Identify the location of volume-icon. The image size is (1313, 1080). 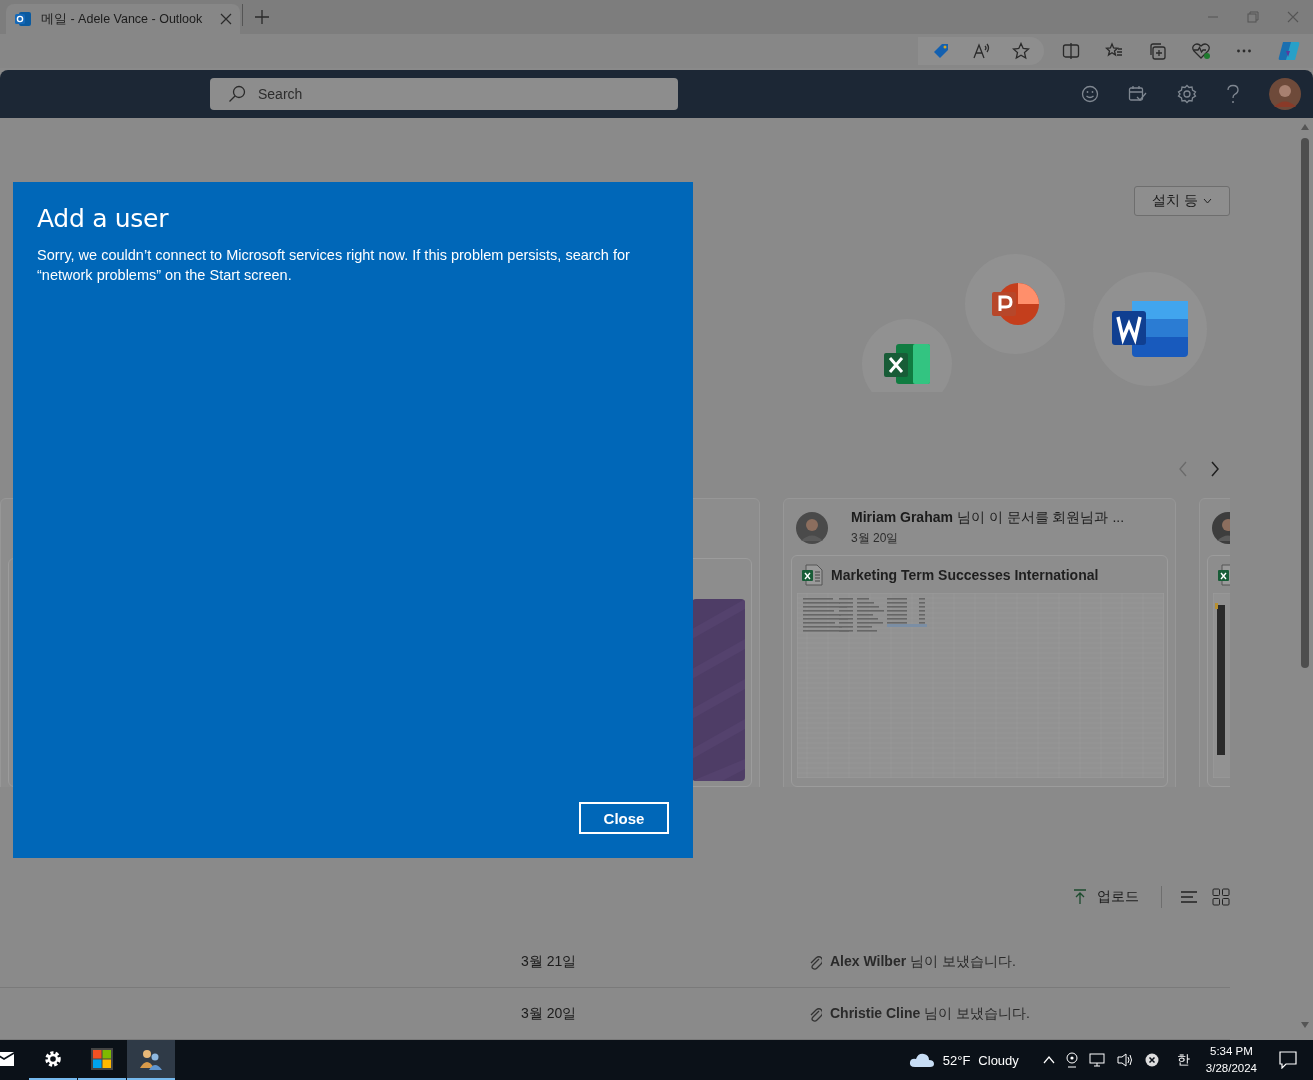
(1125, 1060).